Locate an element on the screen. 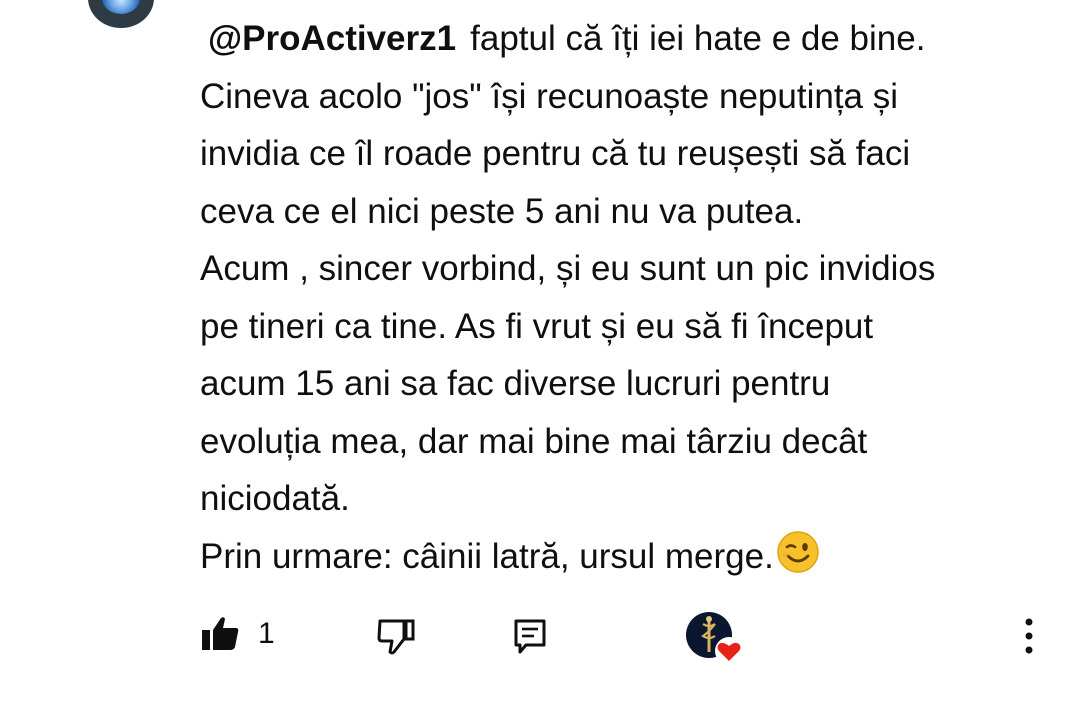 This screenshot has width=1080, height=706. dislike-button is located at coordinates (396, 636).